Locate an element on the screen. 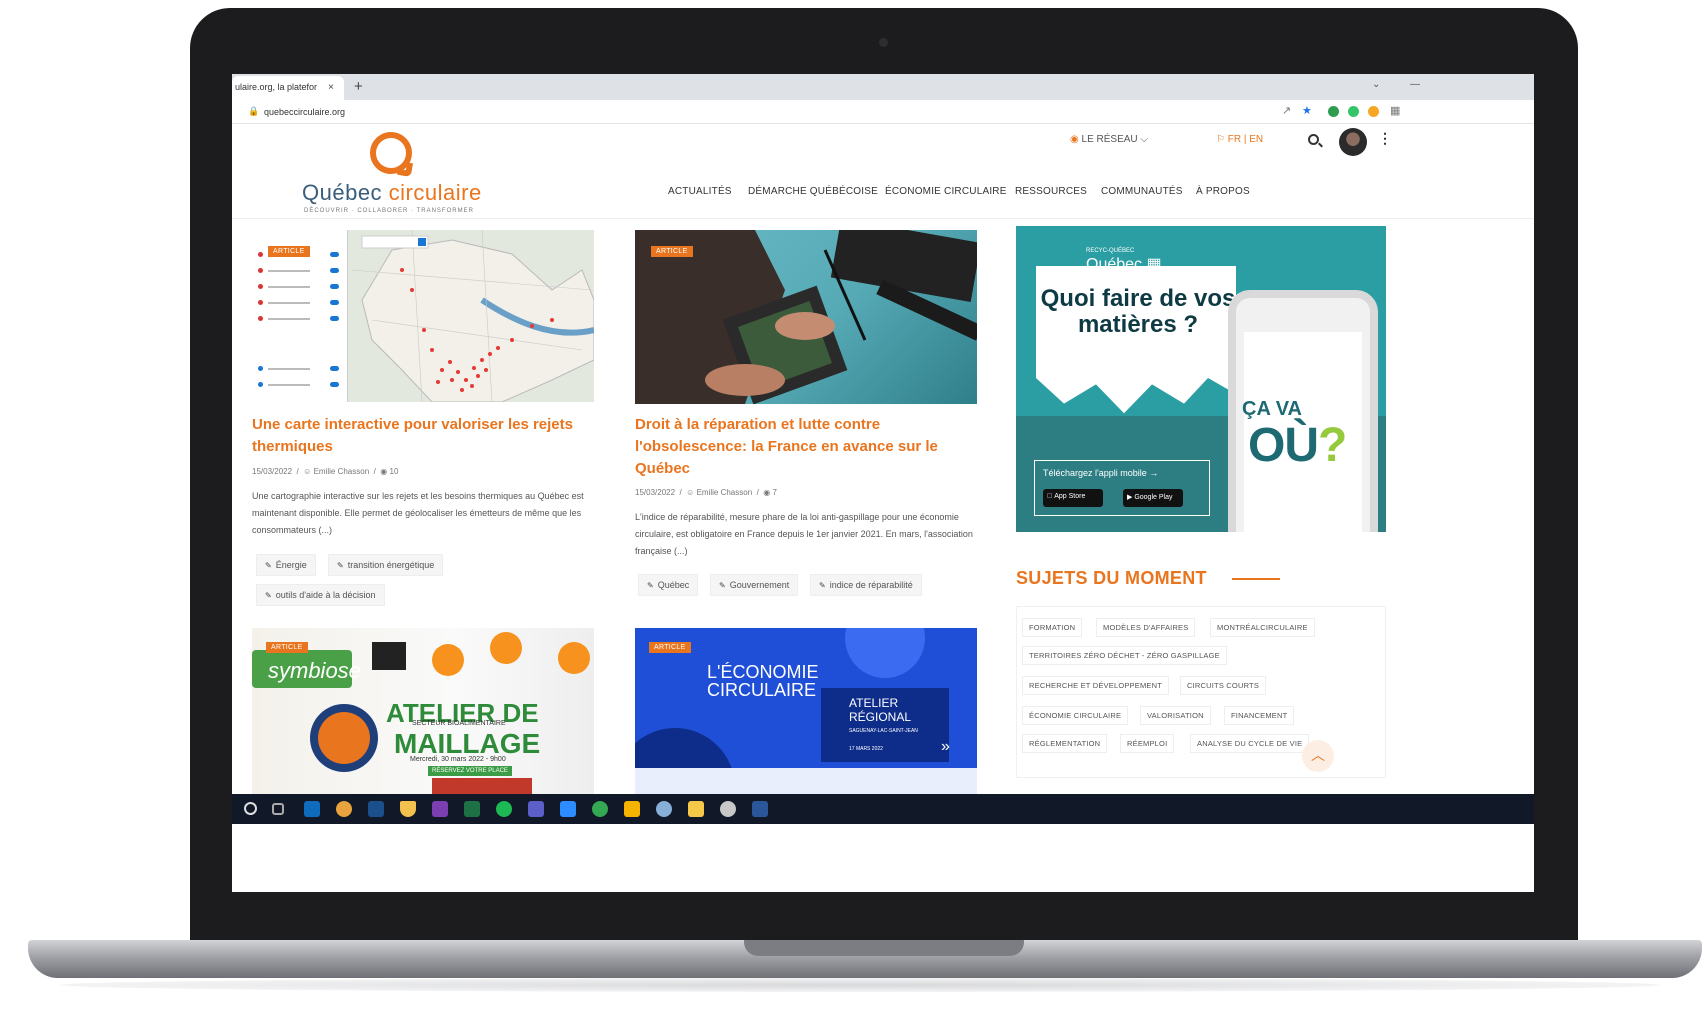 This screenshot has width=1702, height=1013. card-meta: 15/03/2022 / ☺ Emilie Chasson / ◉ 7 is located at coordinates (706, 492).